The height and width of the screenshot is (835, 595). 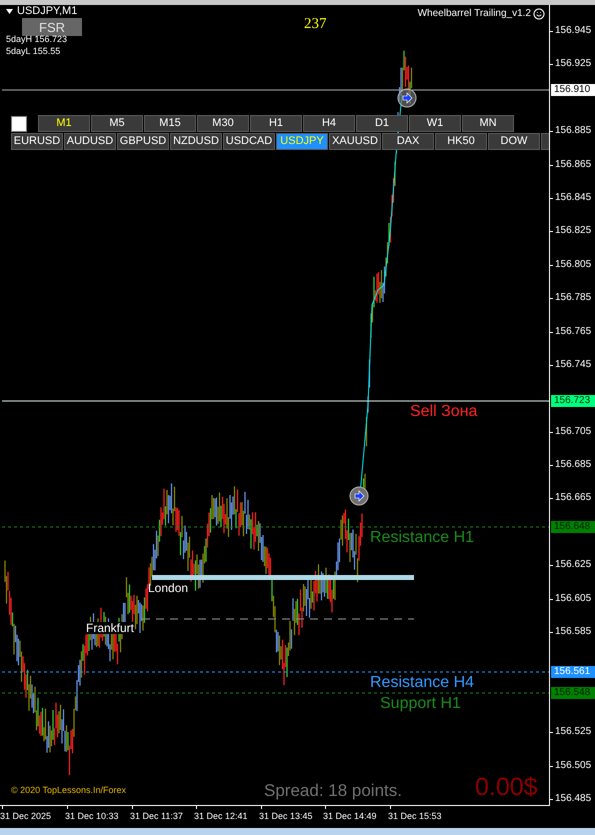 What do you see at coordinates (223, 123) in the screenshot?
I see `timeframe-button: M30` at bounding box center [223, 123].